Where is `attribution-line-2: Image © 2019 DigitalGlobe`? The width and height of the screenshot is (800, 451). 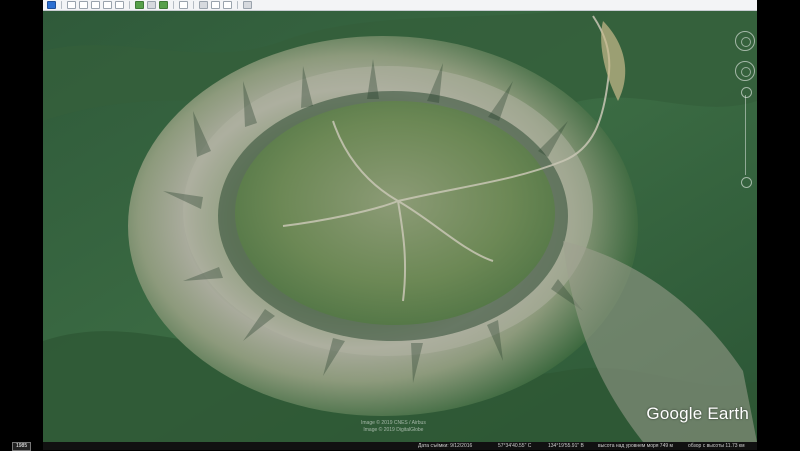 attribution-line-2: Image © 2019 DigitalGlobe is located at coordinates (393, 430).